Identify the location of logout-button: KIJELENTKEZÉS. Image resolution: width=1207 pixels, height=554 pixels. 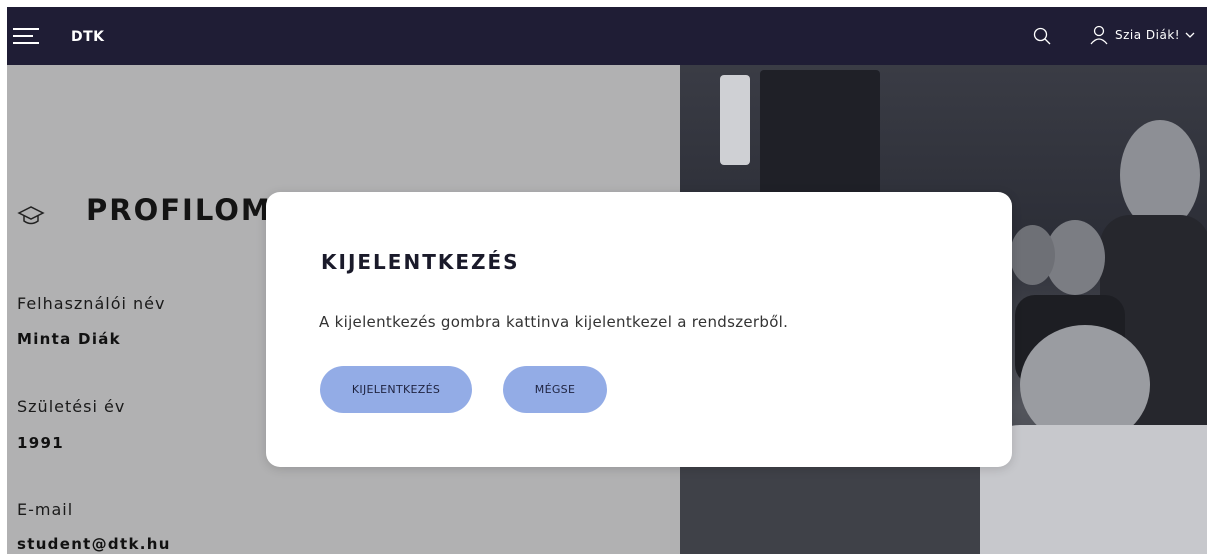
(396, 389).